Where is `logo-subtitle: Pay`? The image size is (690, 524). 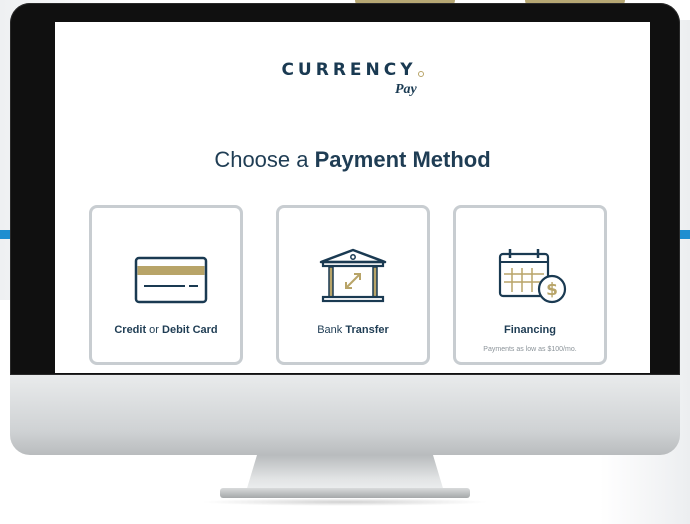 logo-subtitle: Pay is located at coordinates (406, 89).